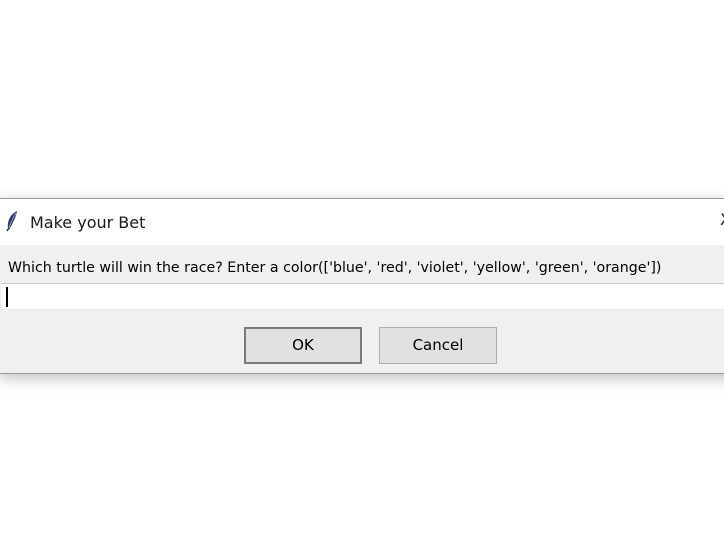  I want to click on color-entry-field, so click(362, 296).